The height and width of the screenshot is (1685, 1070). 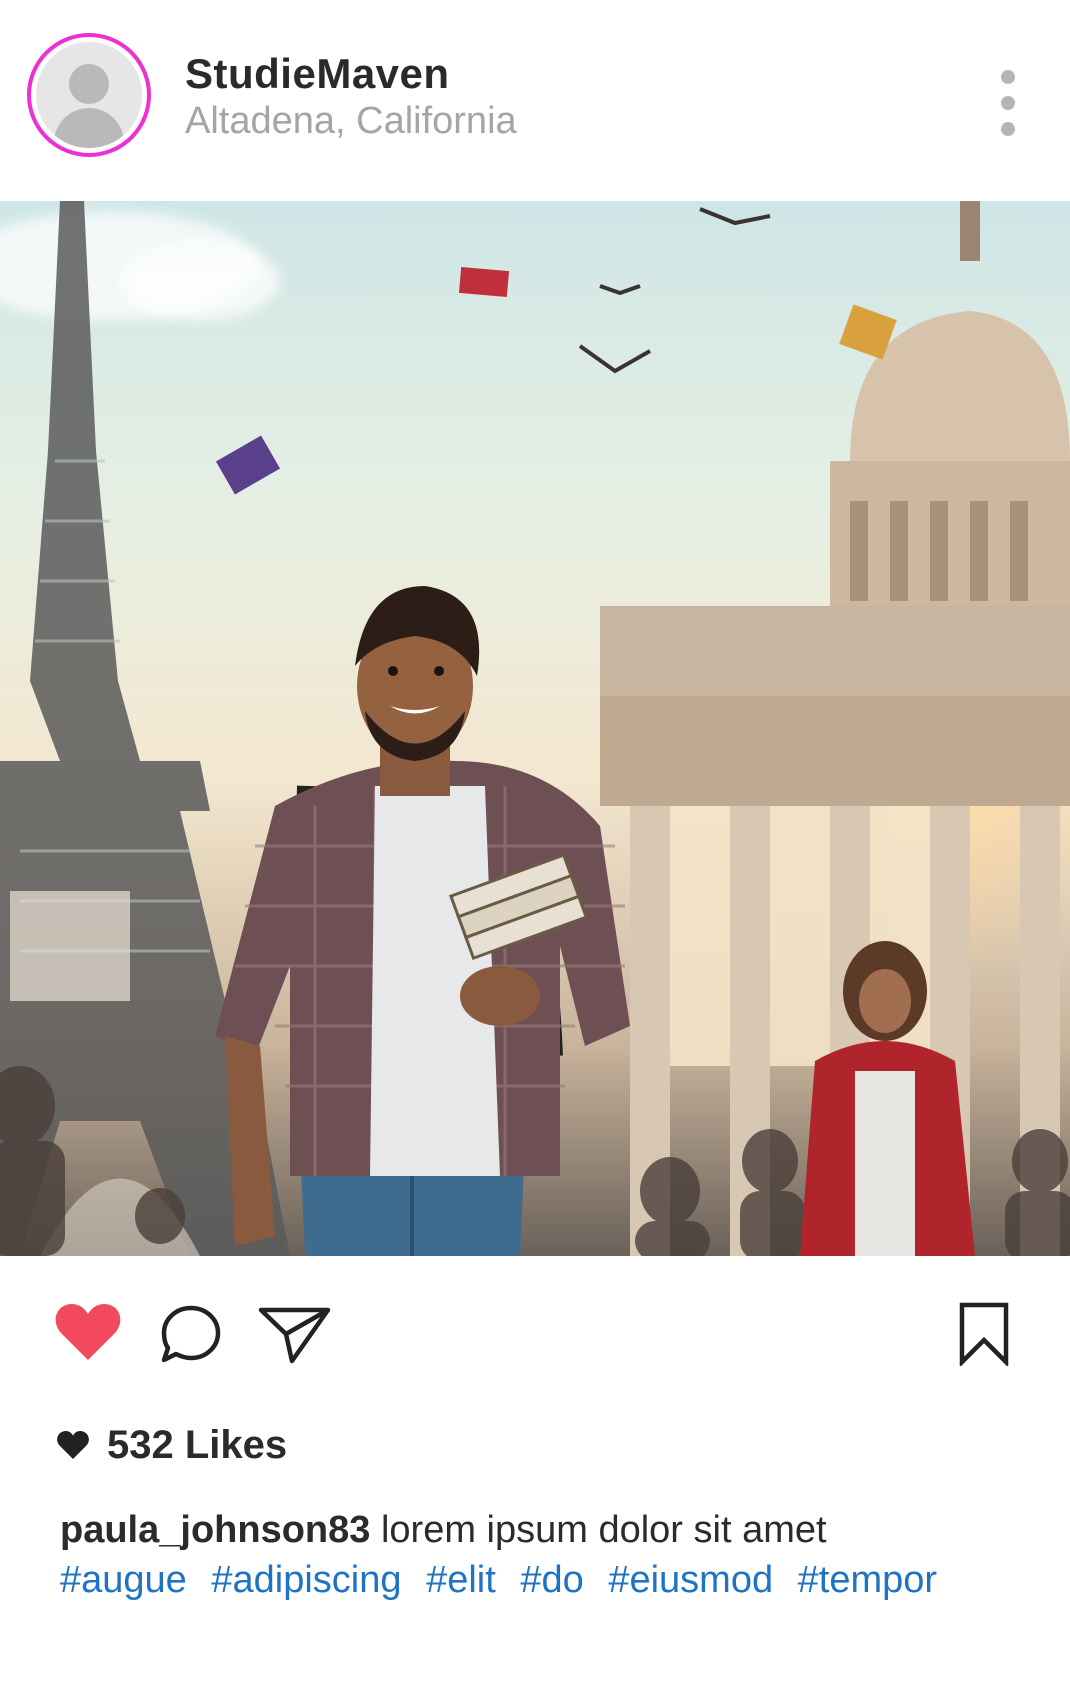 What do you see at coordinates (197, 1444) in the screenshot?
I see `likes-text: 532 Likes` at bounding box center [197, 1444].